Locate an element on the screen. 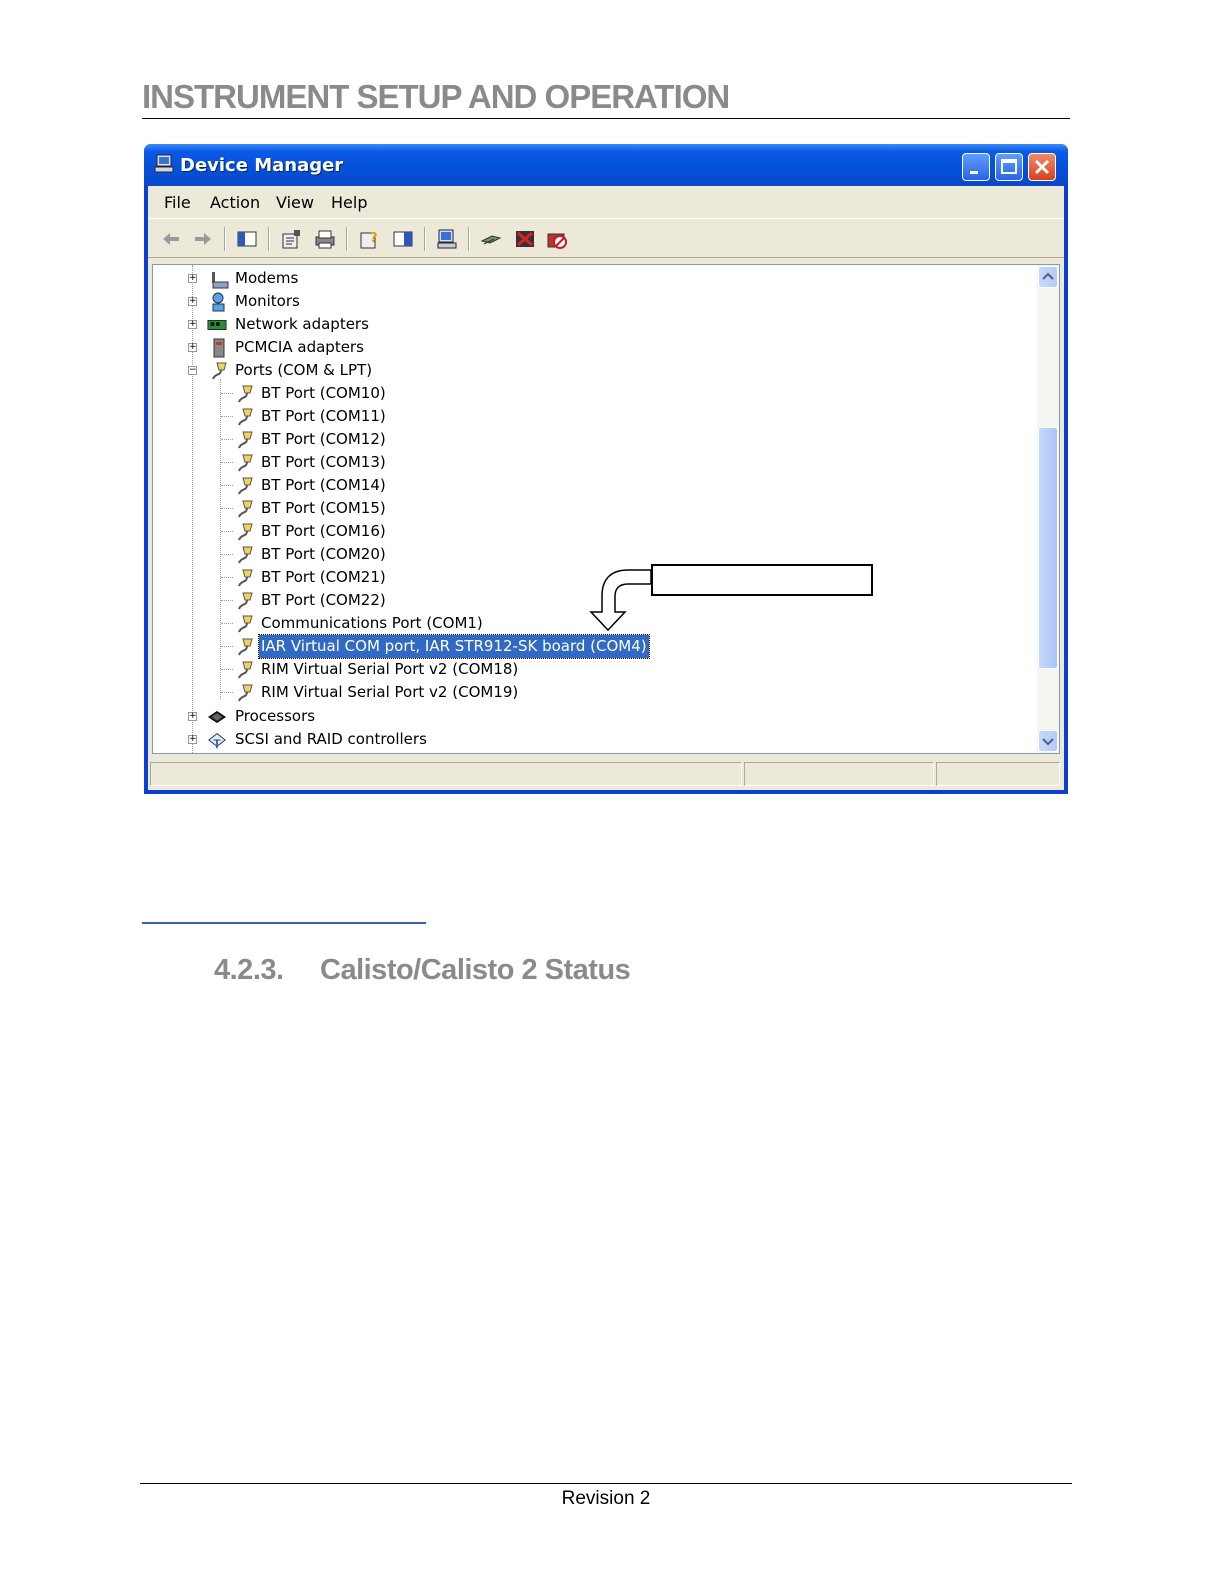  menu-action: Action is located at coordinates (235, 202).